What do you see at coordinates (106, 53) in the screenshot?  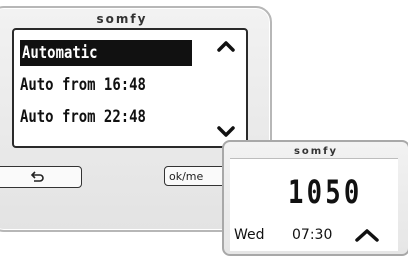 I see `menu-item-automatic: Automatic` at bounding box center [106, 53].